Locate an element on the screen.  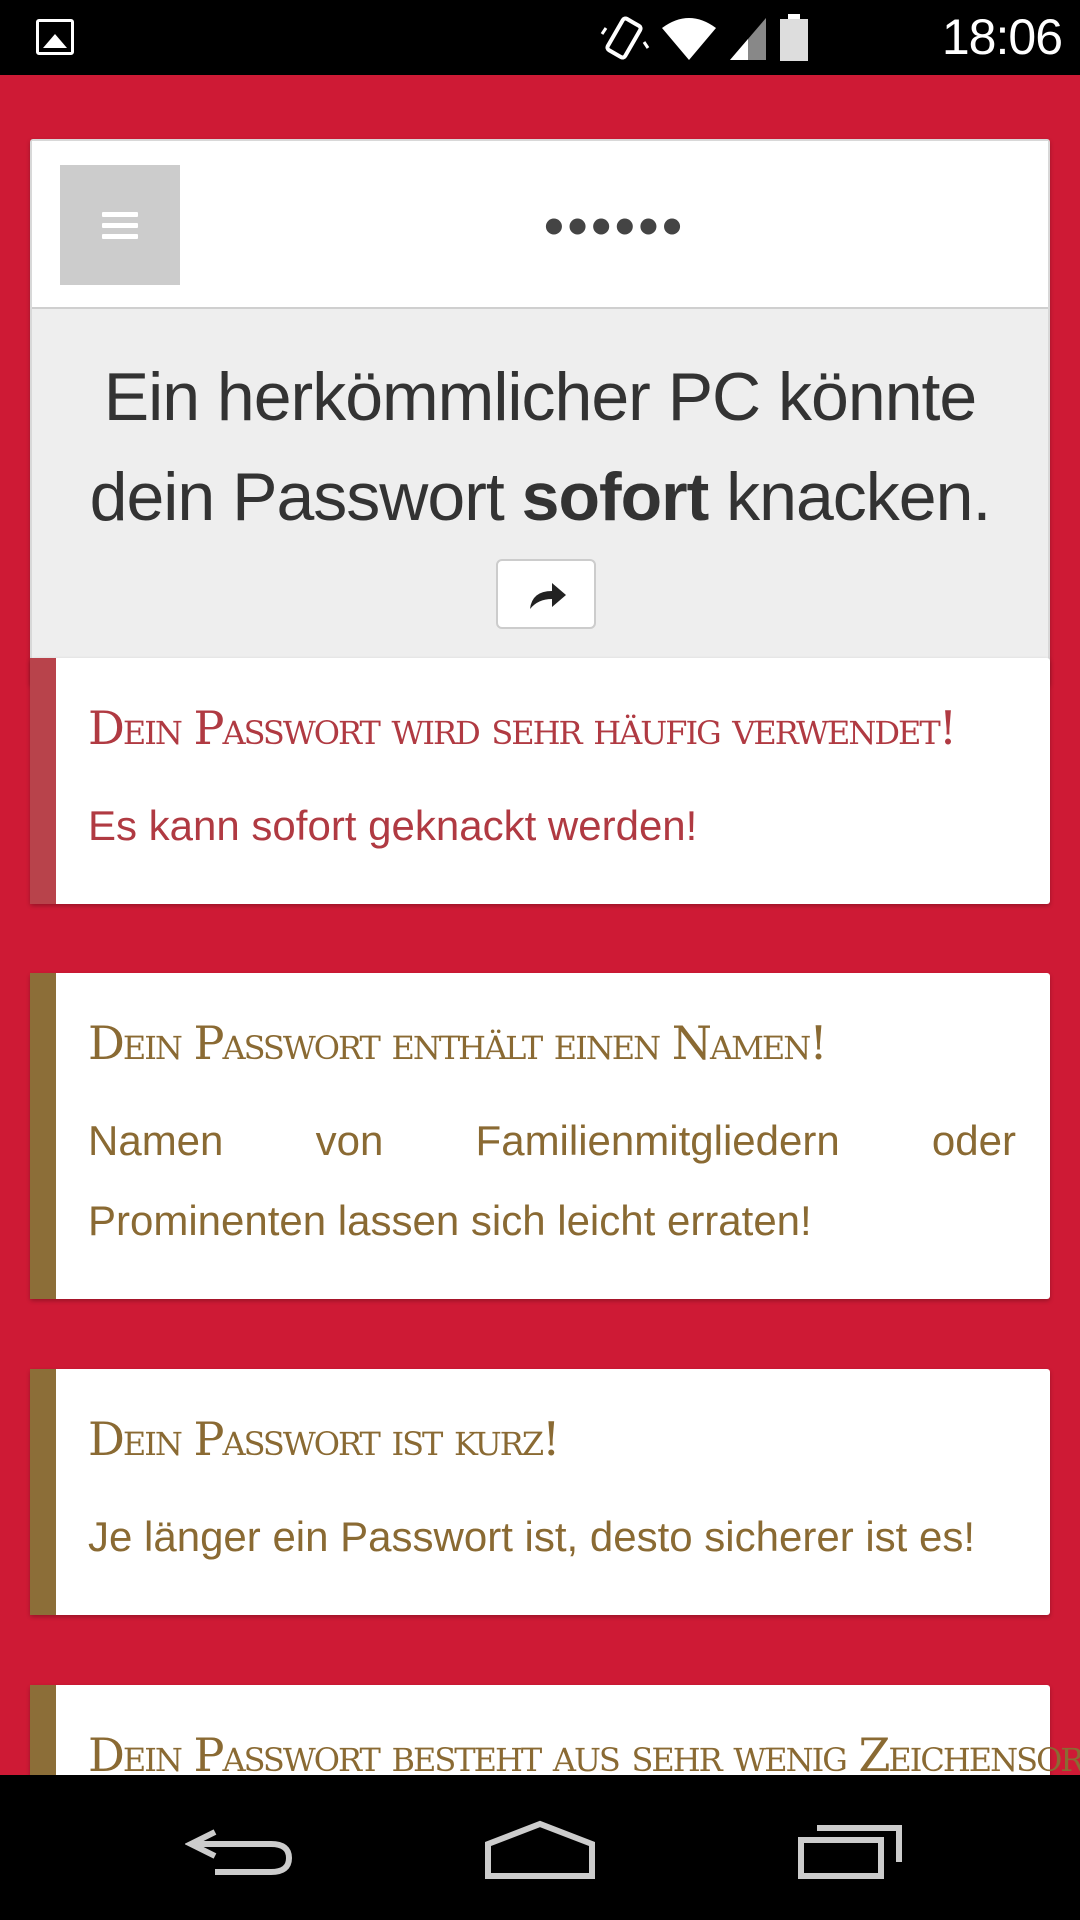
status-bar: 18:06 is located at coordinates (540, 37).